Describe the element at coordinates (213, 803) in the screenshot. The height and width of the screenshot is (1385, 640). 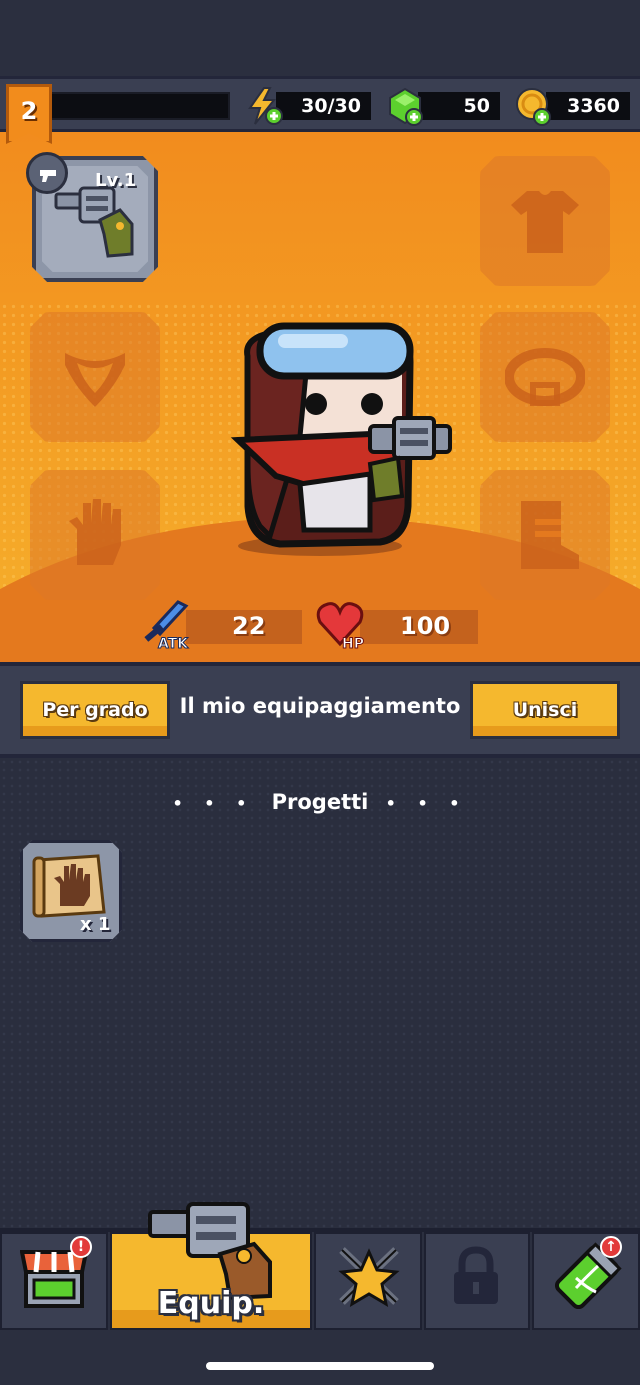
I see `dots-left-icon: • • •` at that location.